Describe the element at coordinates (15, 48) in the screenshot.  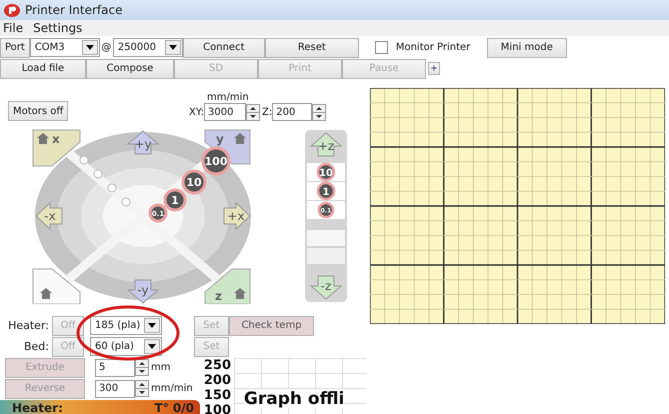
I see `port-button: Port` at that location.